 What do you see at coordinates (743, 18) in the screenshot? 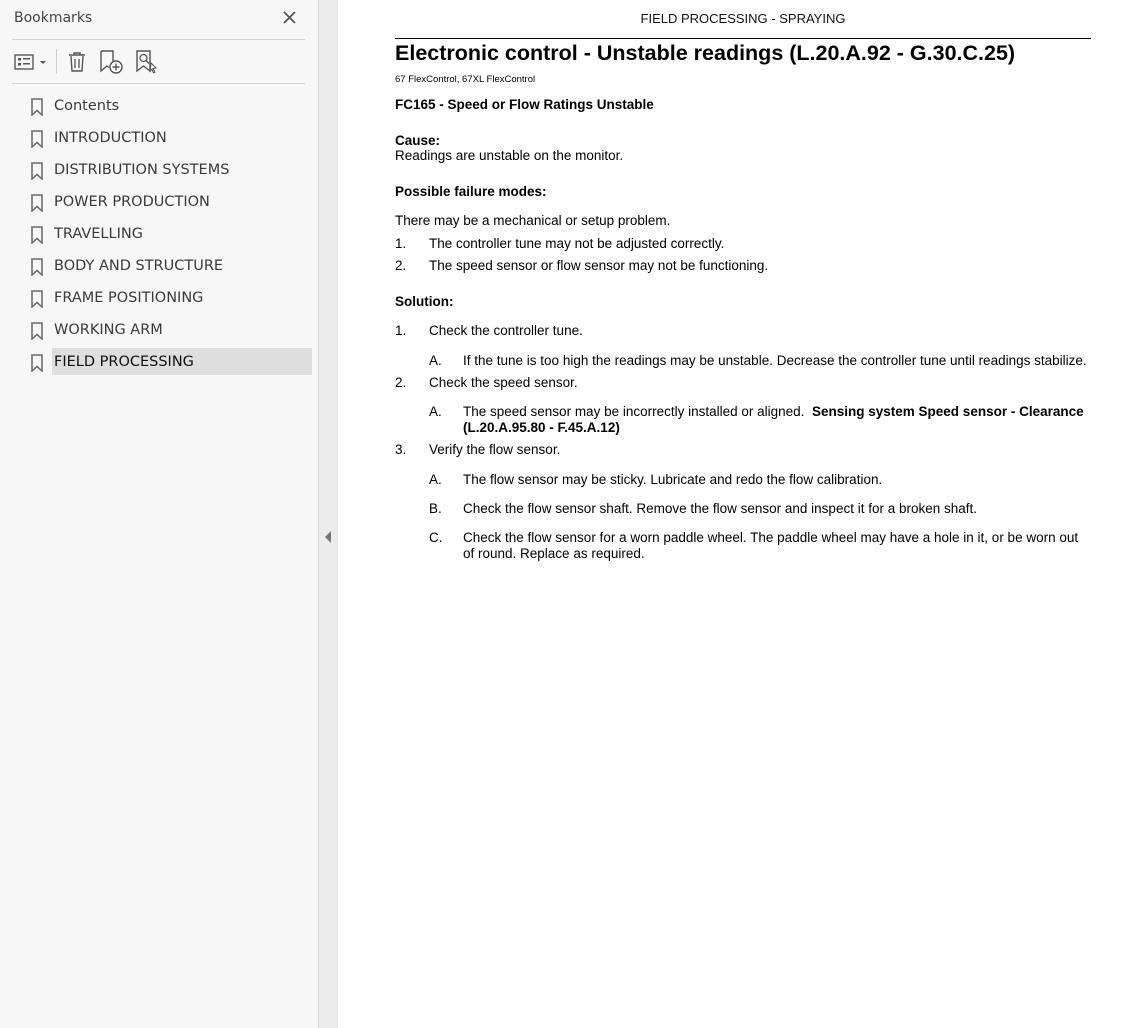
I see `running-header: FIELD PROCESSING - SPRAYING` at bounding box center [743, 18].